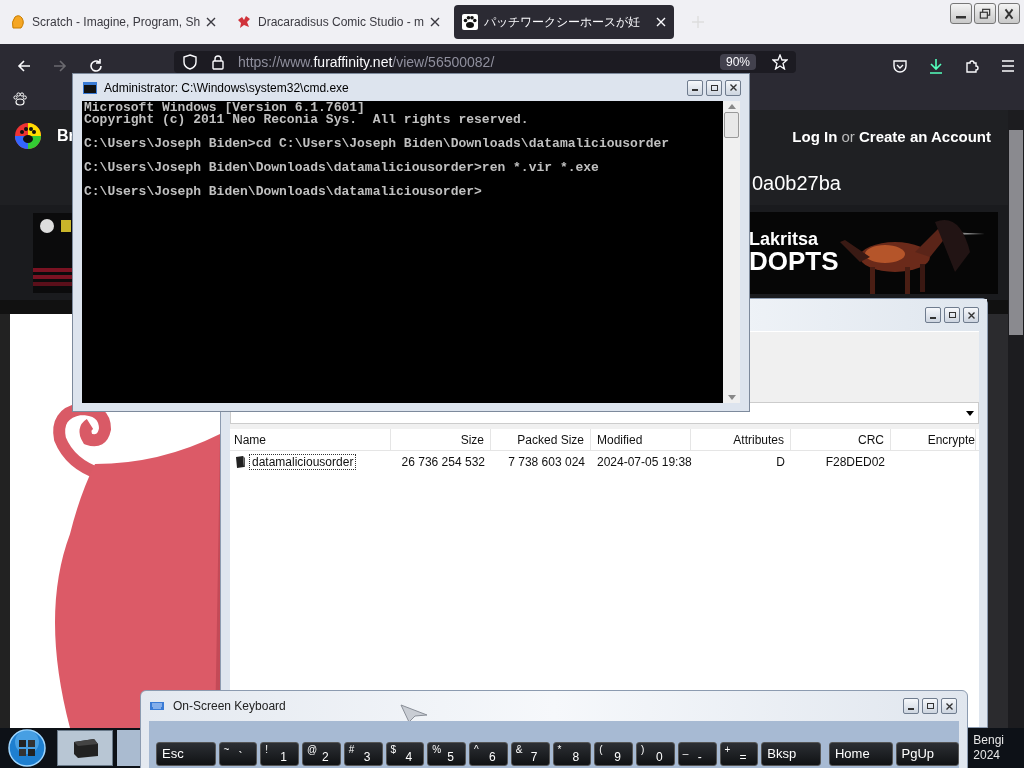  I want to click on keyboard-key: _ -, so click(697, 754).